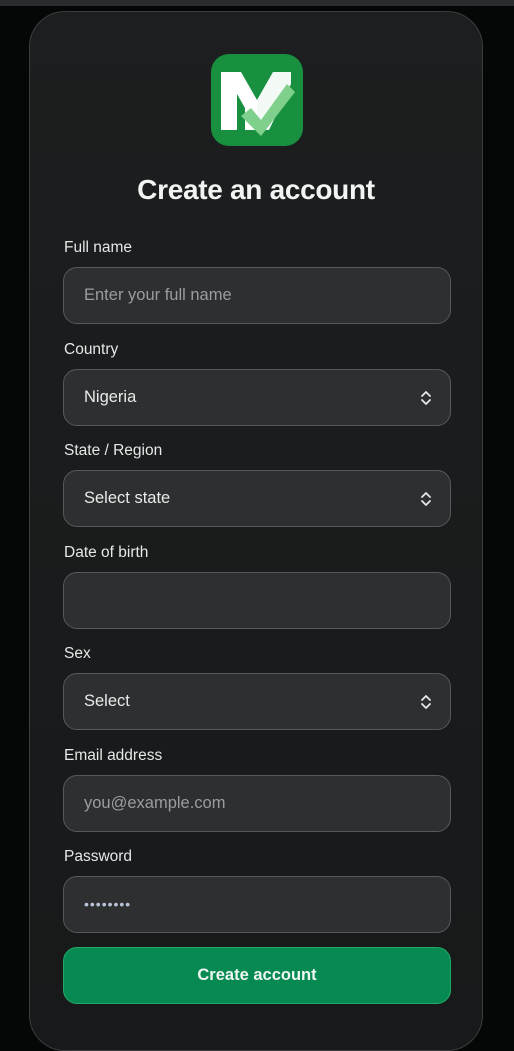  I want to click on page-title: Create an account, so click(256, 189).